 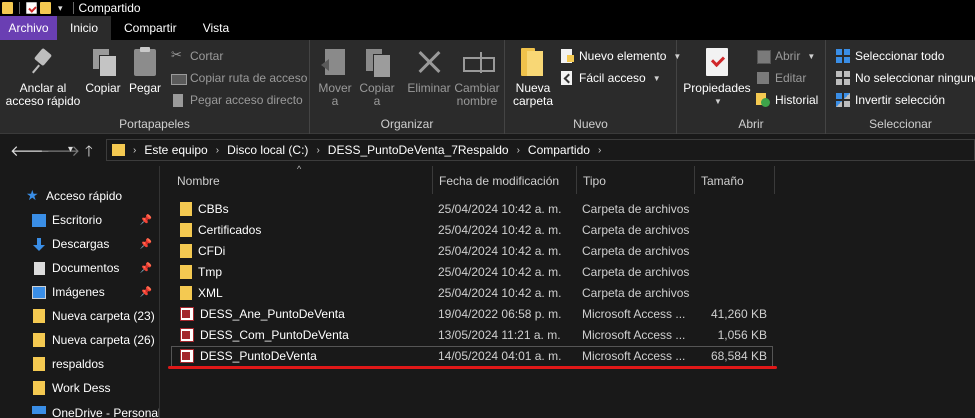 What do you see at coordinates (742, 335) in the screenshot?
I see `file-size: 1,056 KB` at bounding box center [742, 335].